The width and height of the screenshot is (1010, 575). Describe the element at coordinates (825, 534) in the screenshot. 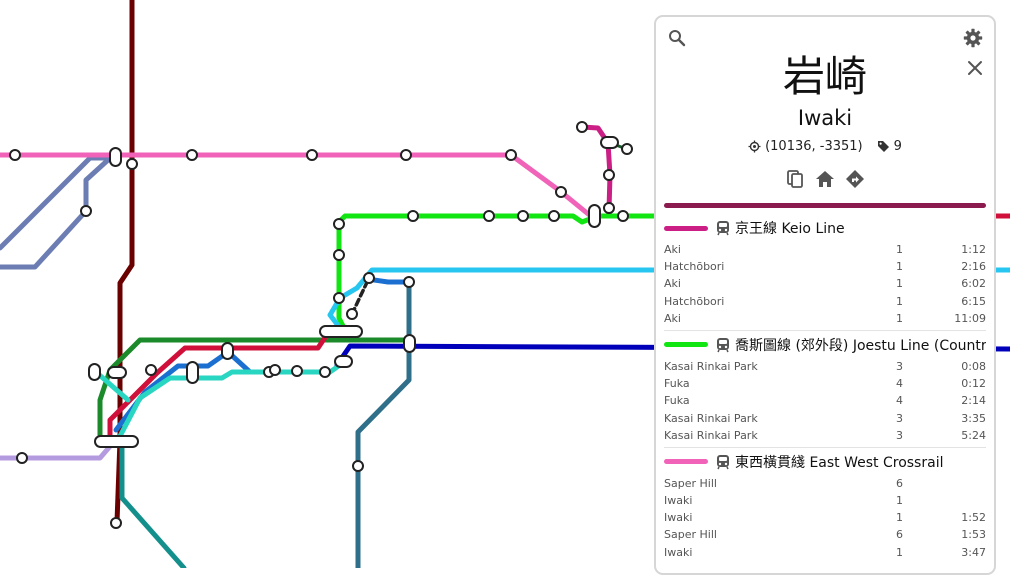

I see `departure-row: Saper Hill 6 1:53` at that location.